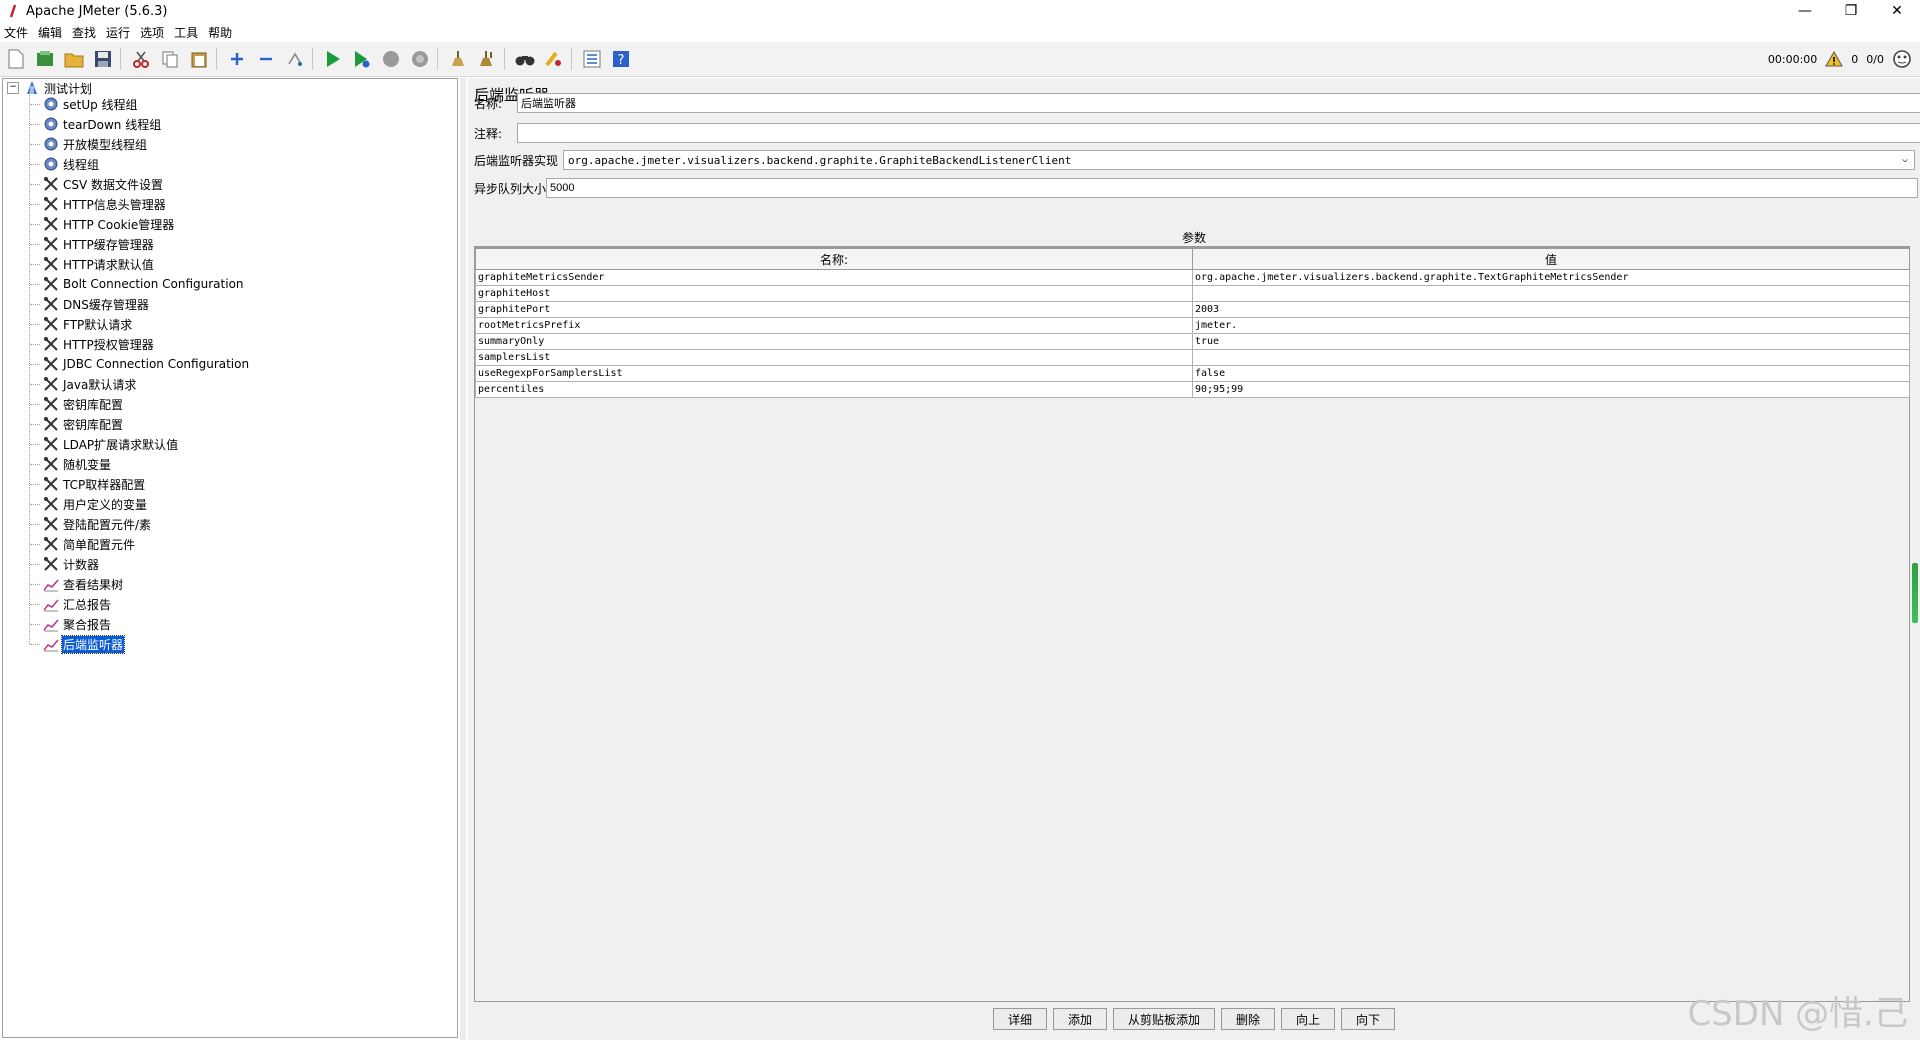  Describe the element at coordinates (74, 59) in the screenshot. I see `open-button` at that location.